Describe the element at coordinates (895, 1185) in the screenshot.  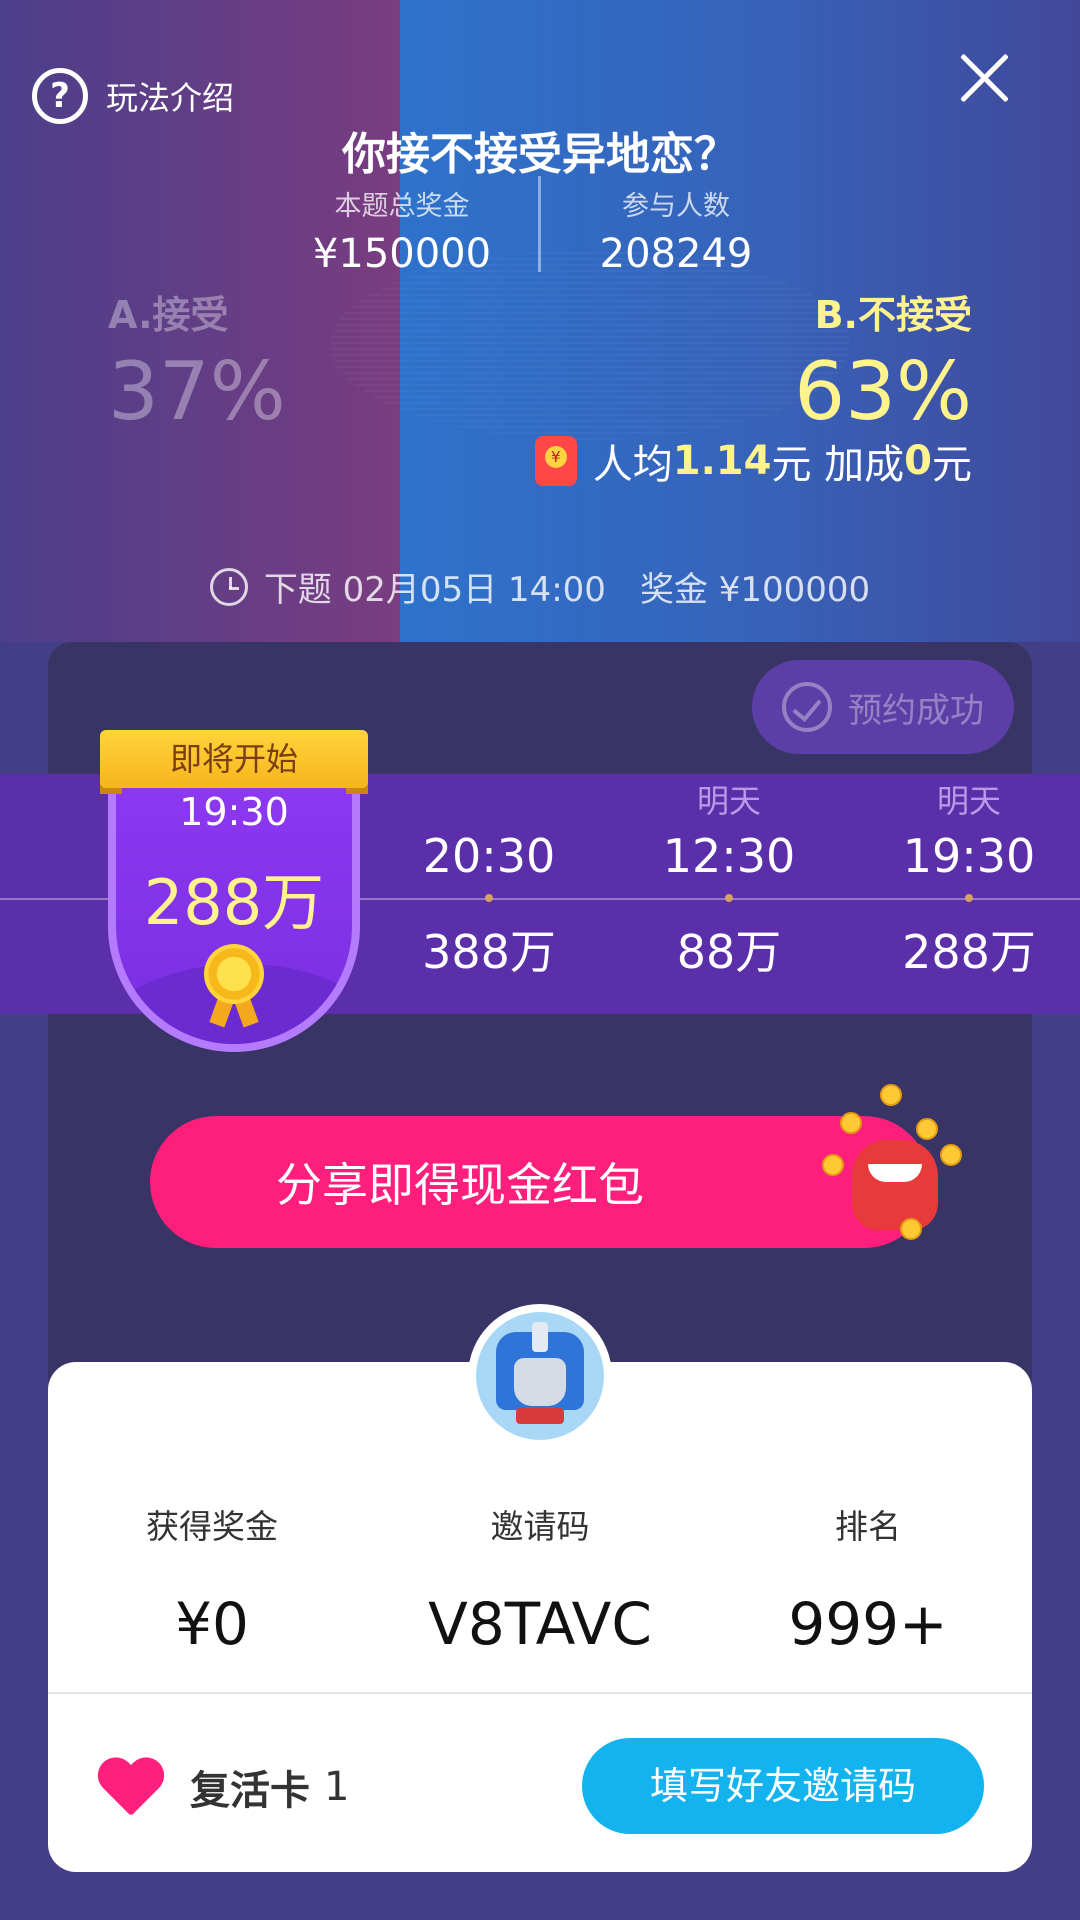
I see `mascot-body` at that location.